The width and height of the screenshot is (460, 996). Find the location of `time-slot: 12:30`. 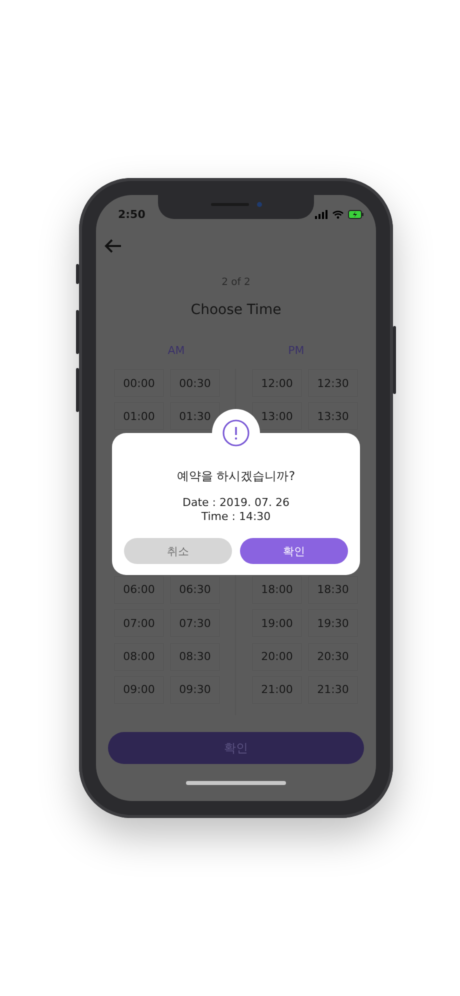

time-slot: 12:30 is located at coordinates (333, 383).